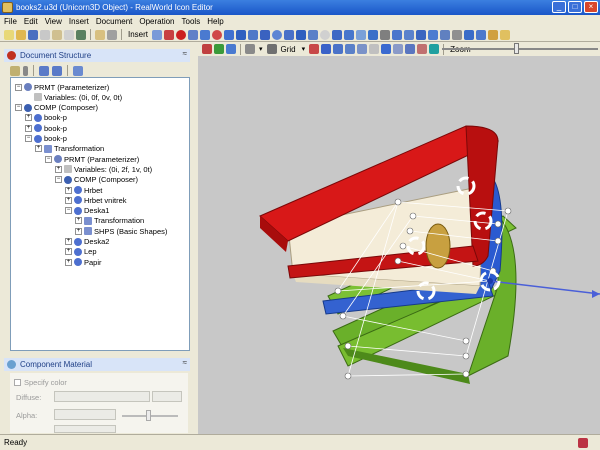 The image size is (600, 450). I want to click on close-button: ×, so click(591, 7).